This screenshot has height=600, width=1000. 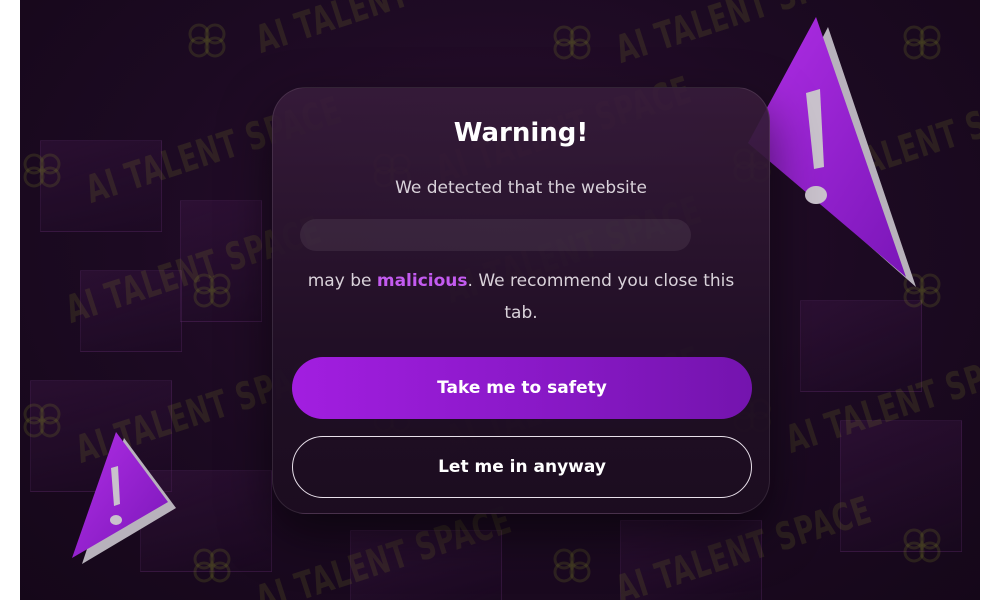 What do you see at coordinates (383, 31) in the screenshot?
I see `watermark-text: AI TALENT SPACE` at bounding box center [383, 31].